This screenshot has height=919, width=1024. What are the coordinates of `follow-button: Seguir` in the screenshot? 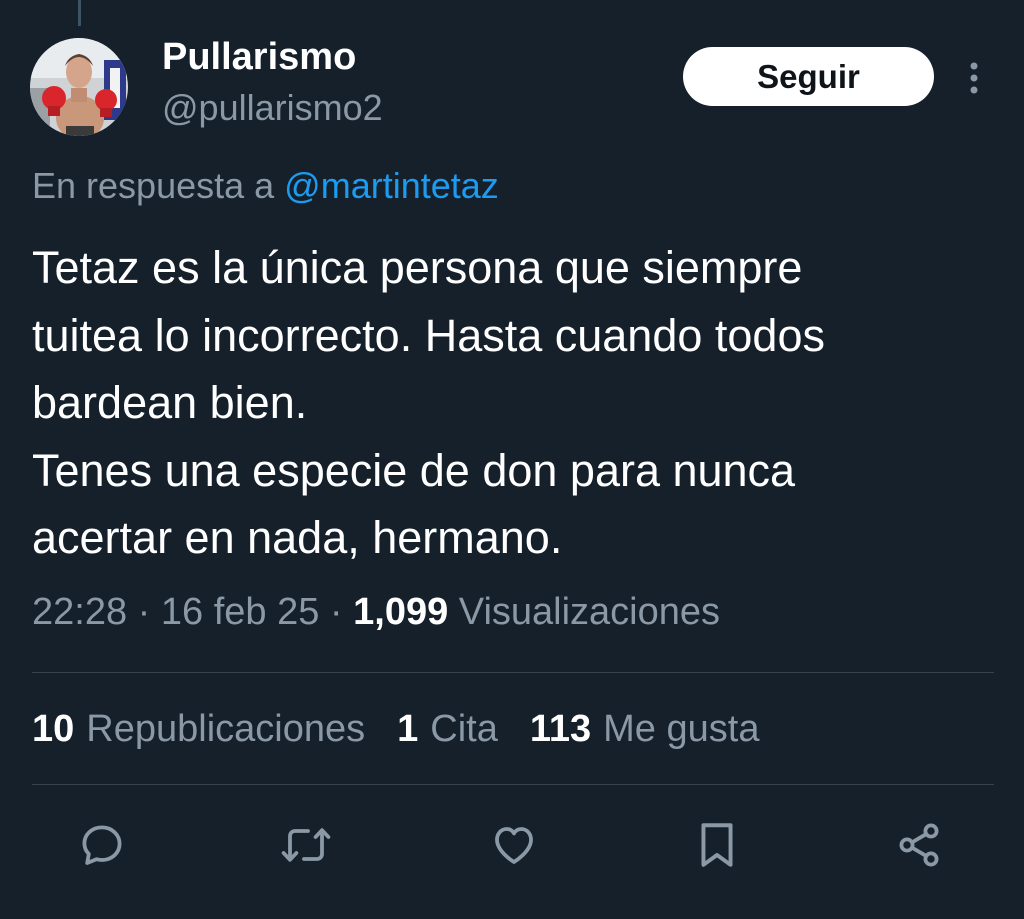 It's located at (808, 76).